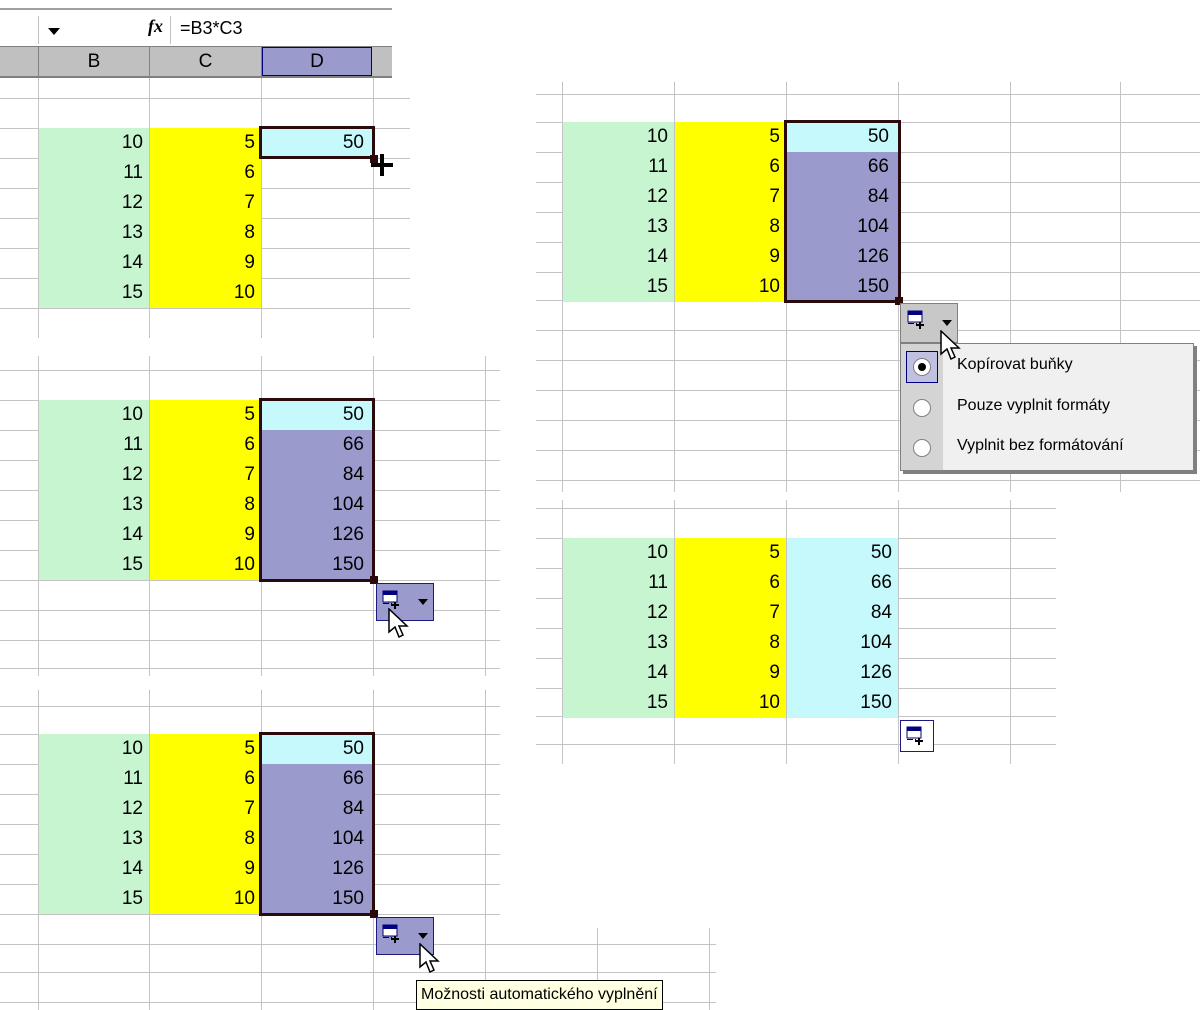  What do you see at coordinates (1040, 445) in the screenshot?
I see `menu-item-label: Vyplnit bez formátování` at bounding box center [1040, 445].